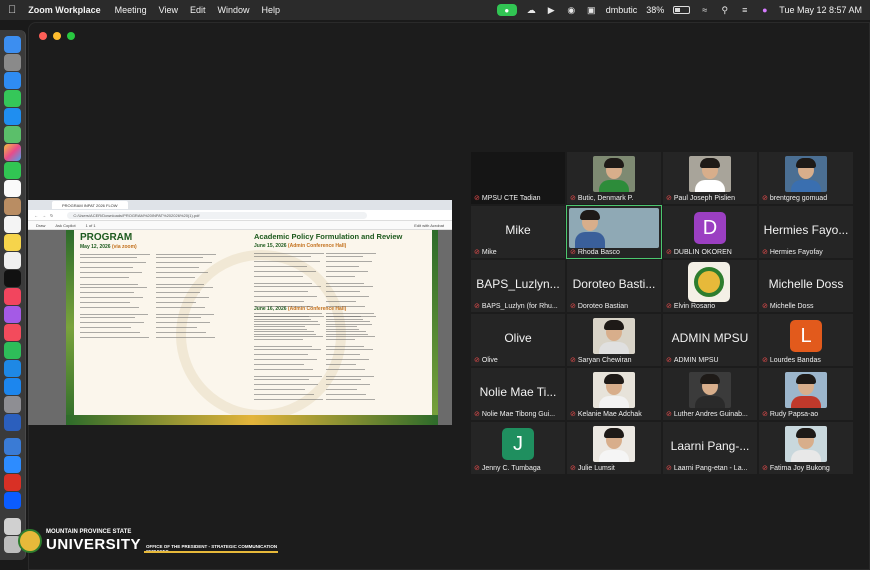 Image resolution: width=870 pixels, height=570 pixels. Describe the element at coordinates (622, 10) in the screenshot. I see `user-name: dmbutic` at that location.